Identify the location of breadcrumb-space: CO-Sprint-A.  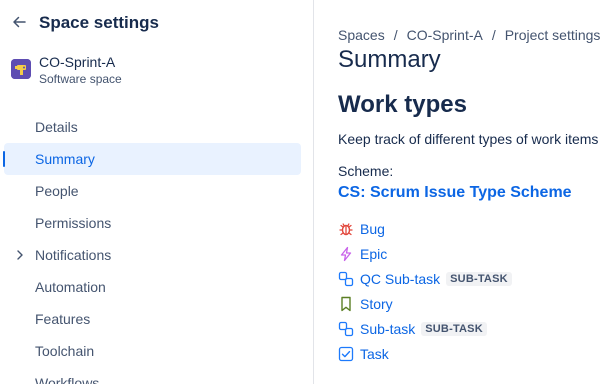
(445, 35).